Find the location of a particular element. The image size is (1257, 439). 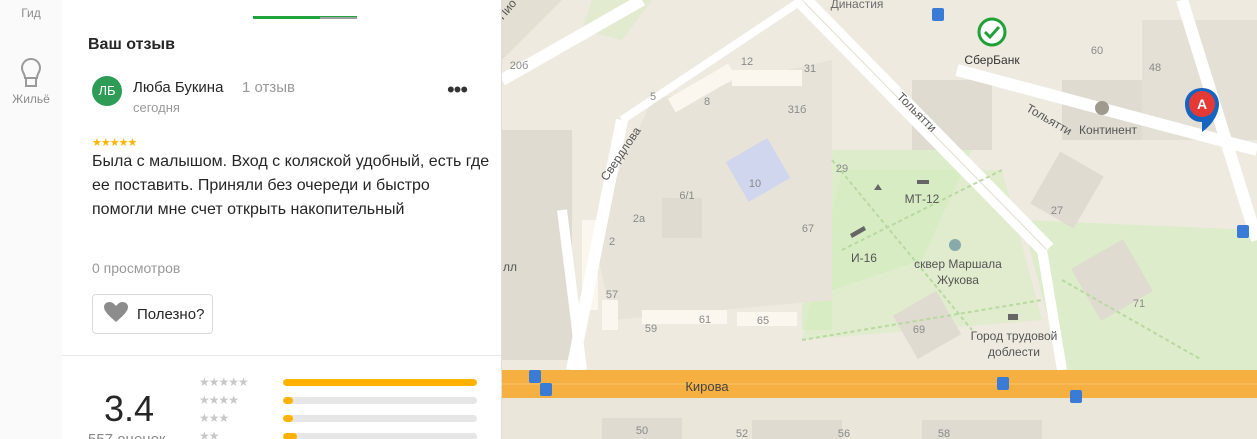

house-number: 67 is located at coordinates (808, 229).